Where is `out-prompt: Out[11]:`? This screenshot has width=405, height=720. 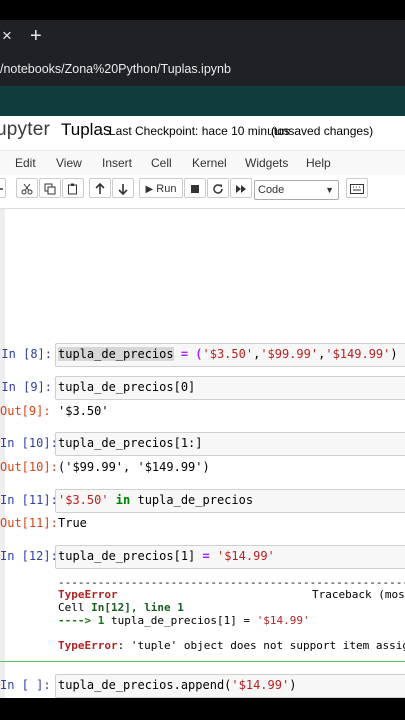
out-prompt: Out[11]: is located at coordinates (29, 523).